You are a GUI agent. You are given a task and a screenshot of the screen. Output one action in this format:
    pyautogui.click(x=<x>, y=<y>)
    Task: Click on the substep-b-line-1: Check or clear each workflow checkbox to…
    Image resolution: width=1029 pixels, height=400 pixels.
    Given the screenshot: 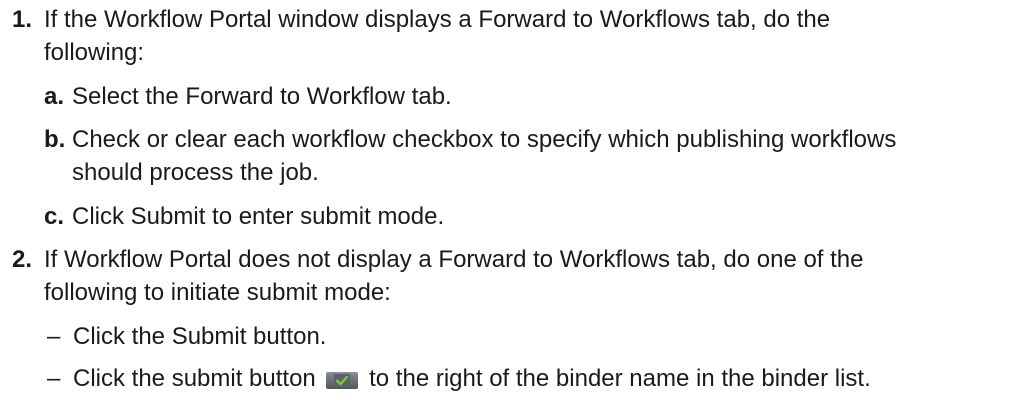 What is the action you would take?
    pyautogui.click(x=484, y=139)
    